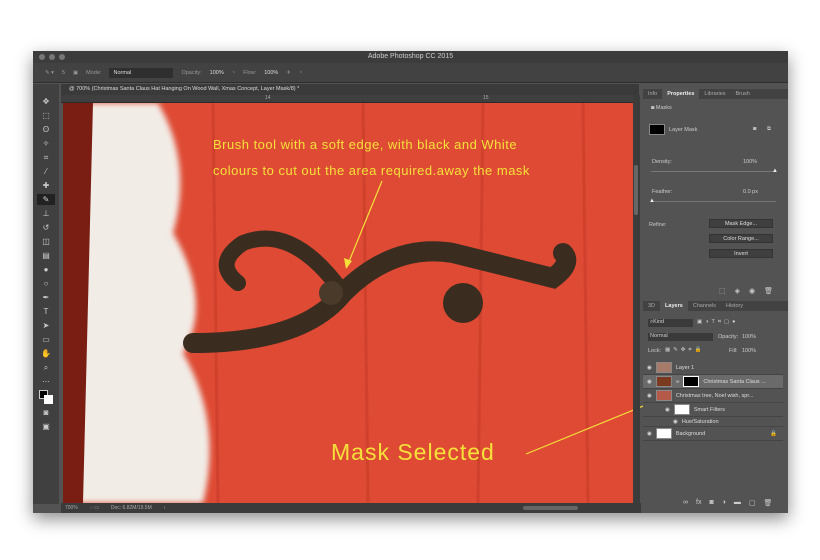  I want to click on apply-mask-icon: ◈, so click(737, 291).